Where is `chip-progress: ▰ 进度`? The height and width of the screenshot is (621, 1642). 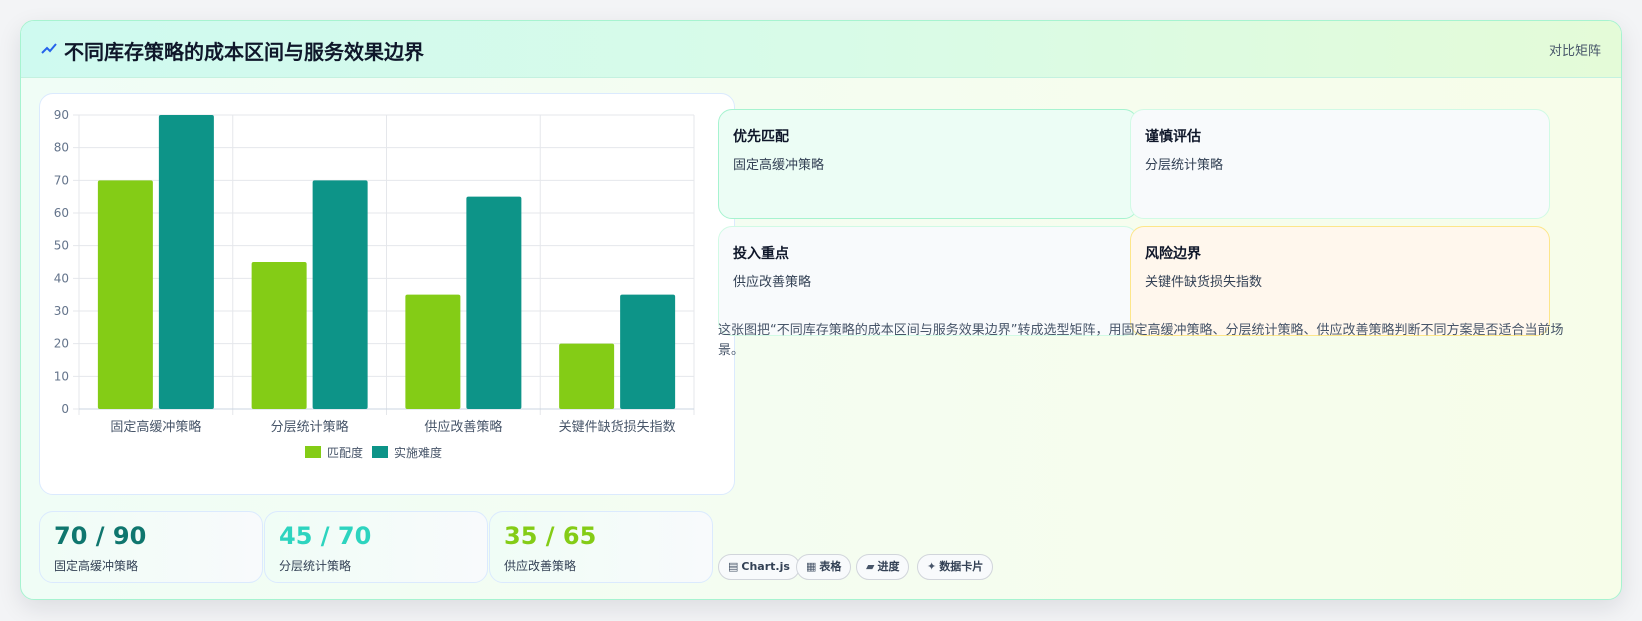 chip-progress: ▰ 进度 is located at coordinates (883, 567).